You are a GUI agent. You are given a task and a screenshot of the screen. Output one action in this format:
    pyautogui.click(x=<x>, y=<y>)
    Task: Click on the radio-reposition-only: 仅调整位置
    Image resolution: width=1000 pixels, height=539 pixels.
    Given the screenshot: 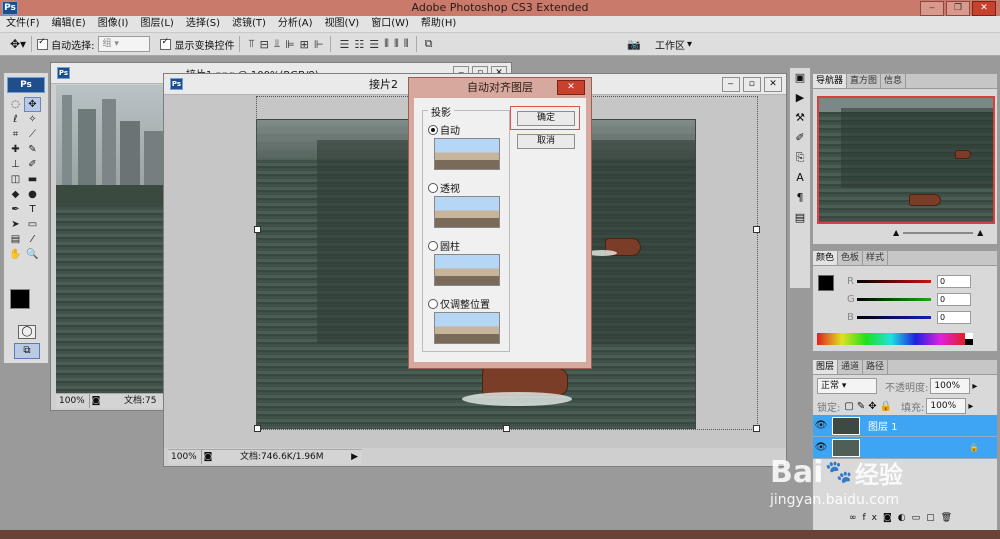 What is the action you would take?
    pyautogui.click(x=459, y=303)
    